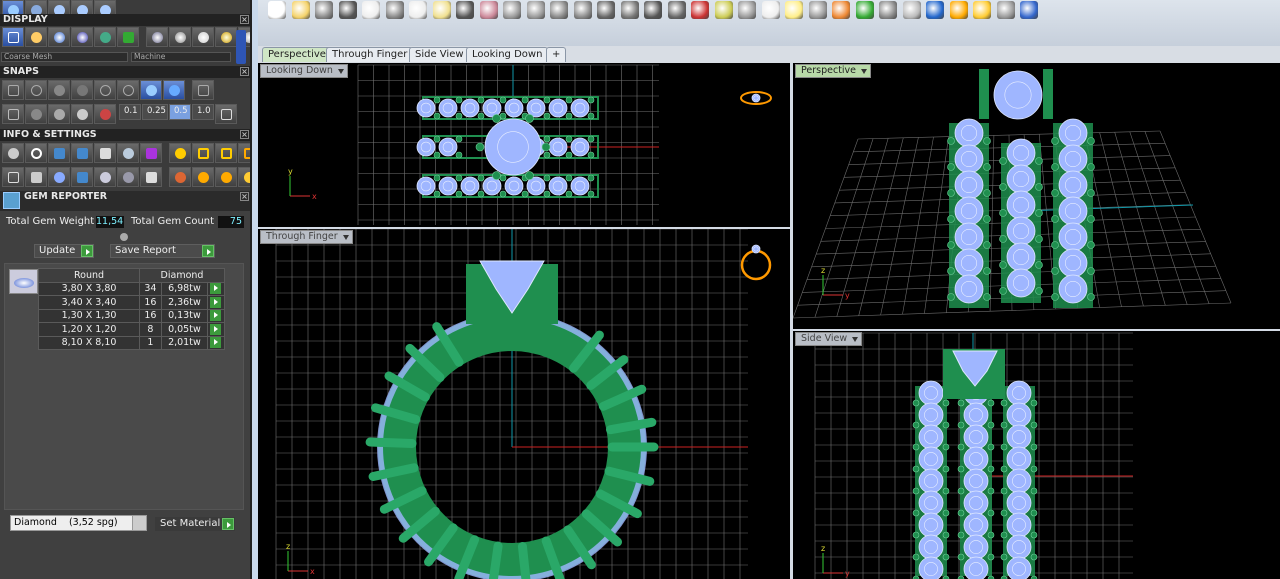 The width and height of the screenshot is (1280, 579). What do you see at coordinates (82, 153) in the screenshot?
I see `cube-icon` at bounding box center [82, 153].